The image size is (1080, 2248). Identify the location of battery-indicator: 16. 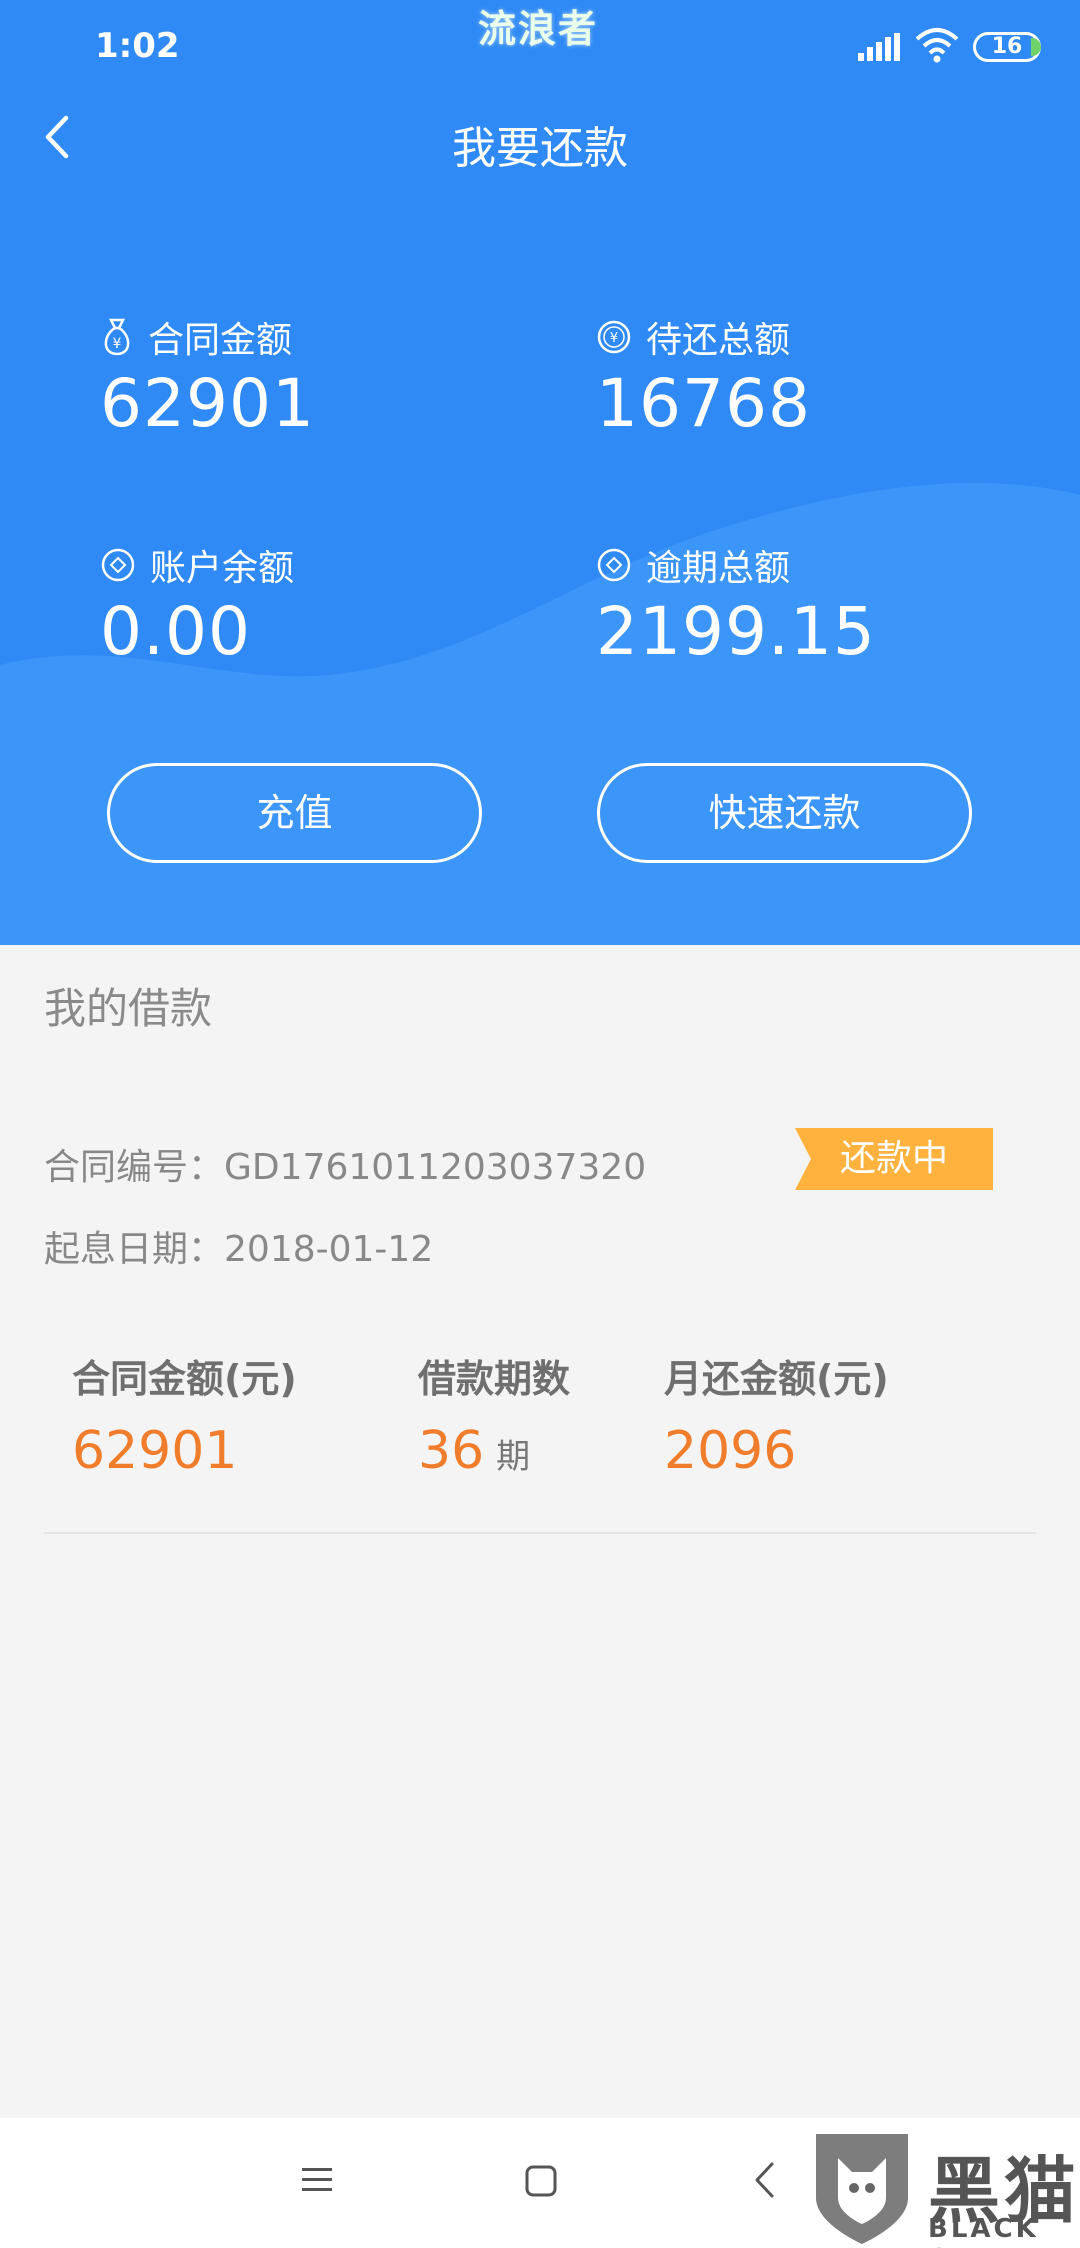
(1007, 47).